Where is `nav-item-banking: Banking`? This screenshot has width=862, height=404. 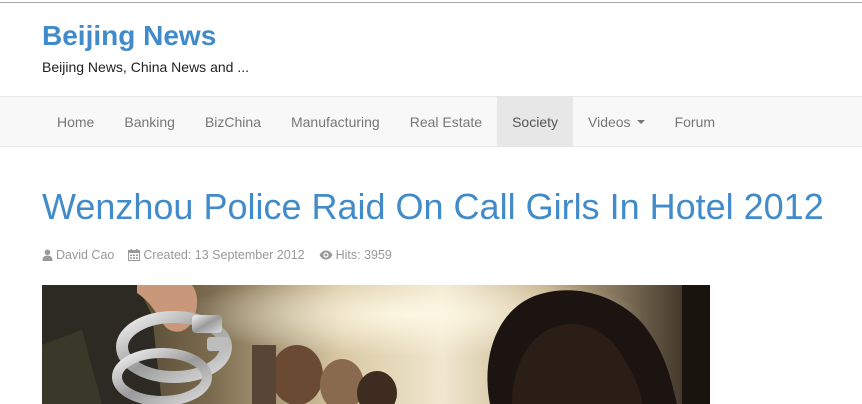 nav-item-banking: Banking is located at coordinates (149, 122).